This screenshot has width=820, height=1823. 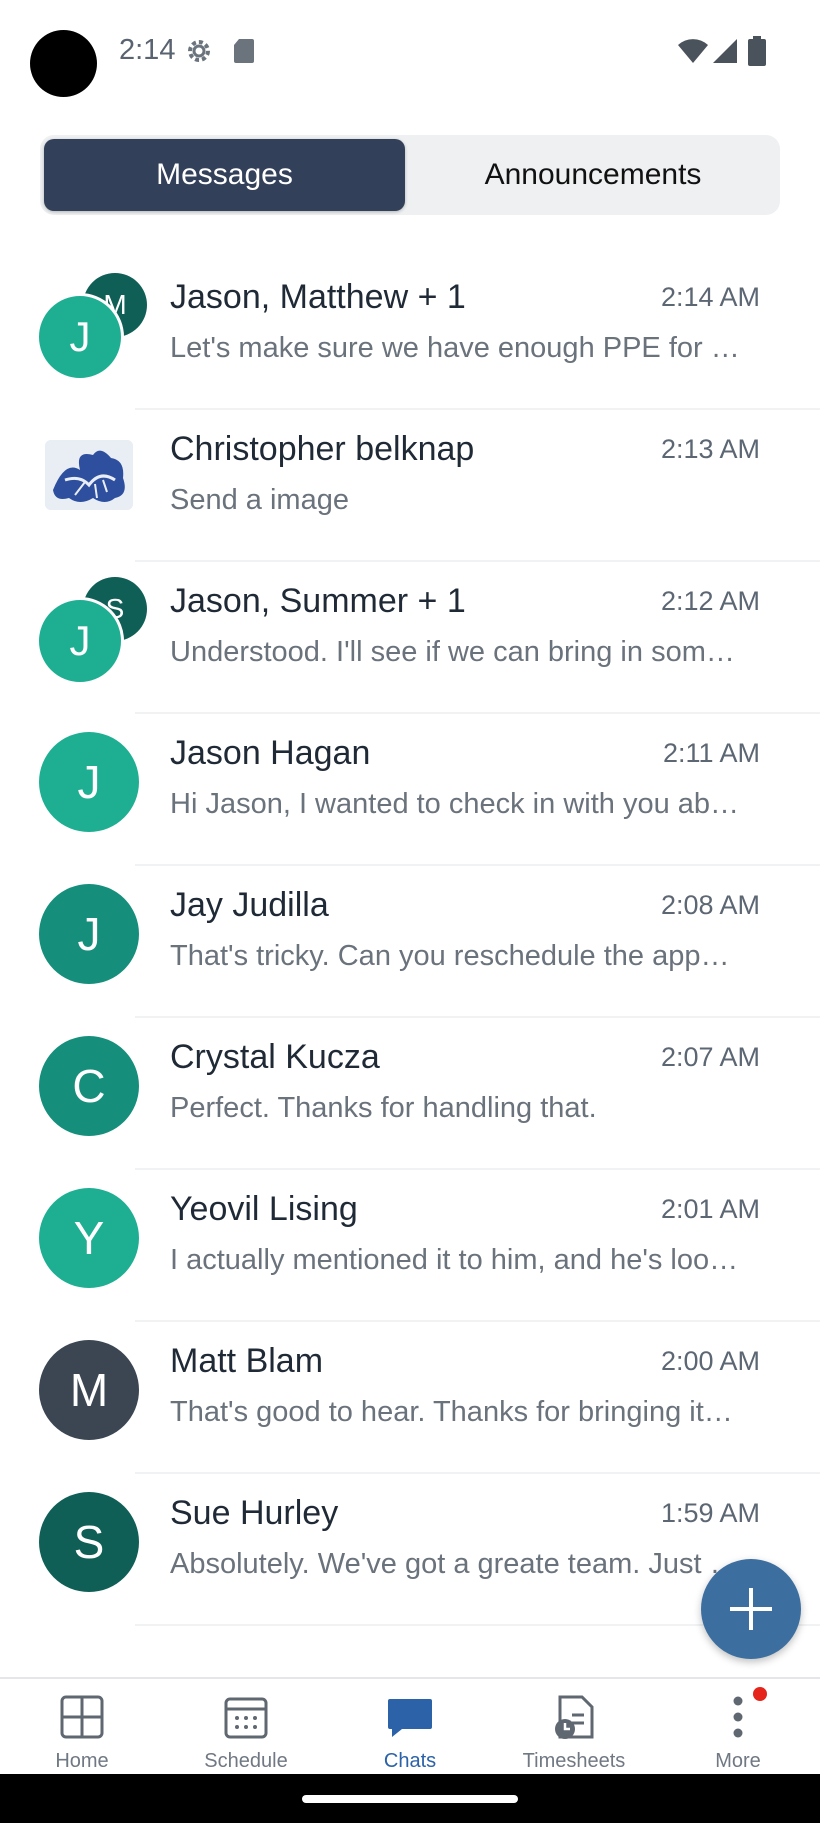 I want to click on message-type-tabs: Messages Announcements, so click(x=410, y=175).